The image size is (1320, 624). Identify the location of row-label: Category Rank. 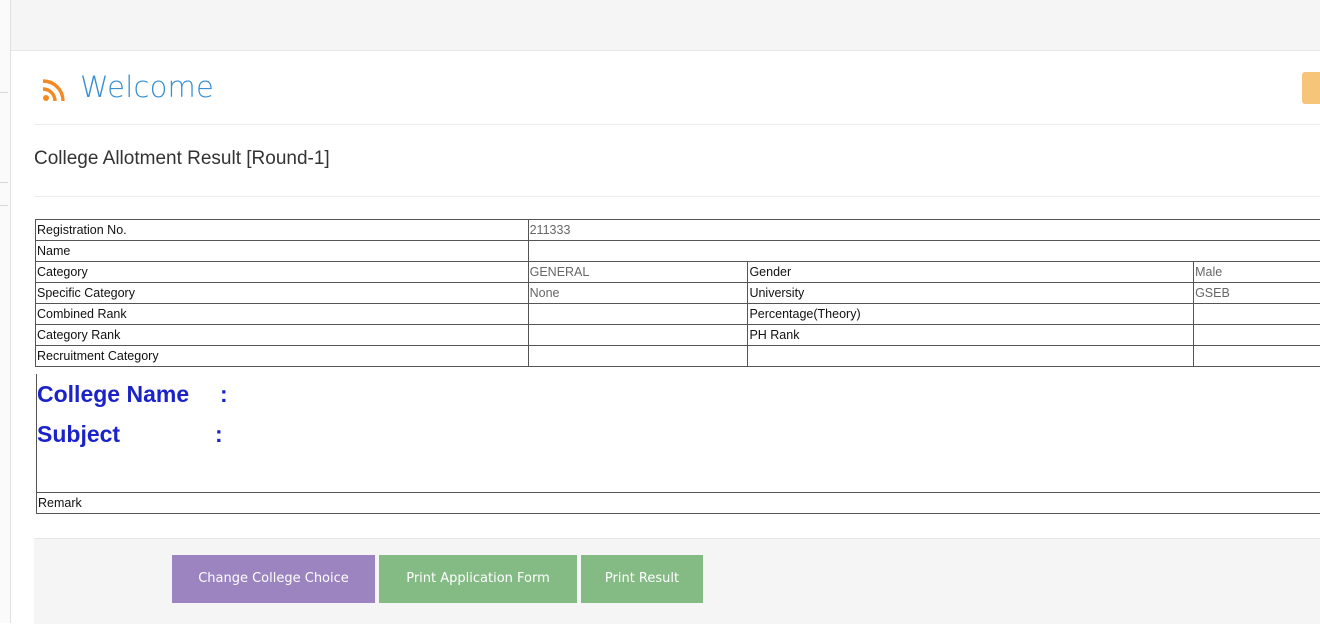
(282, 335).